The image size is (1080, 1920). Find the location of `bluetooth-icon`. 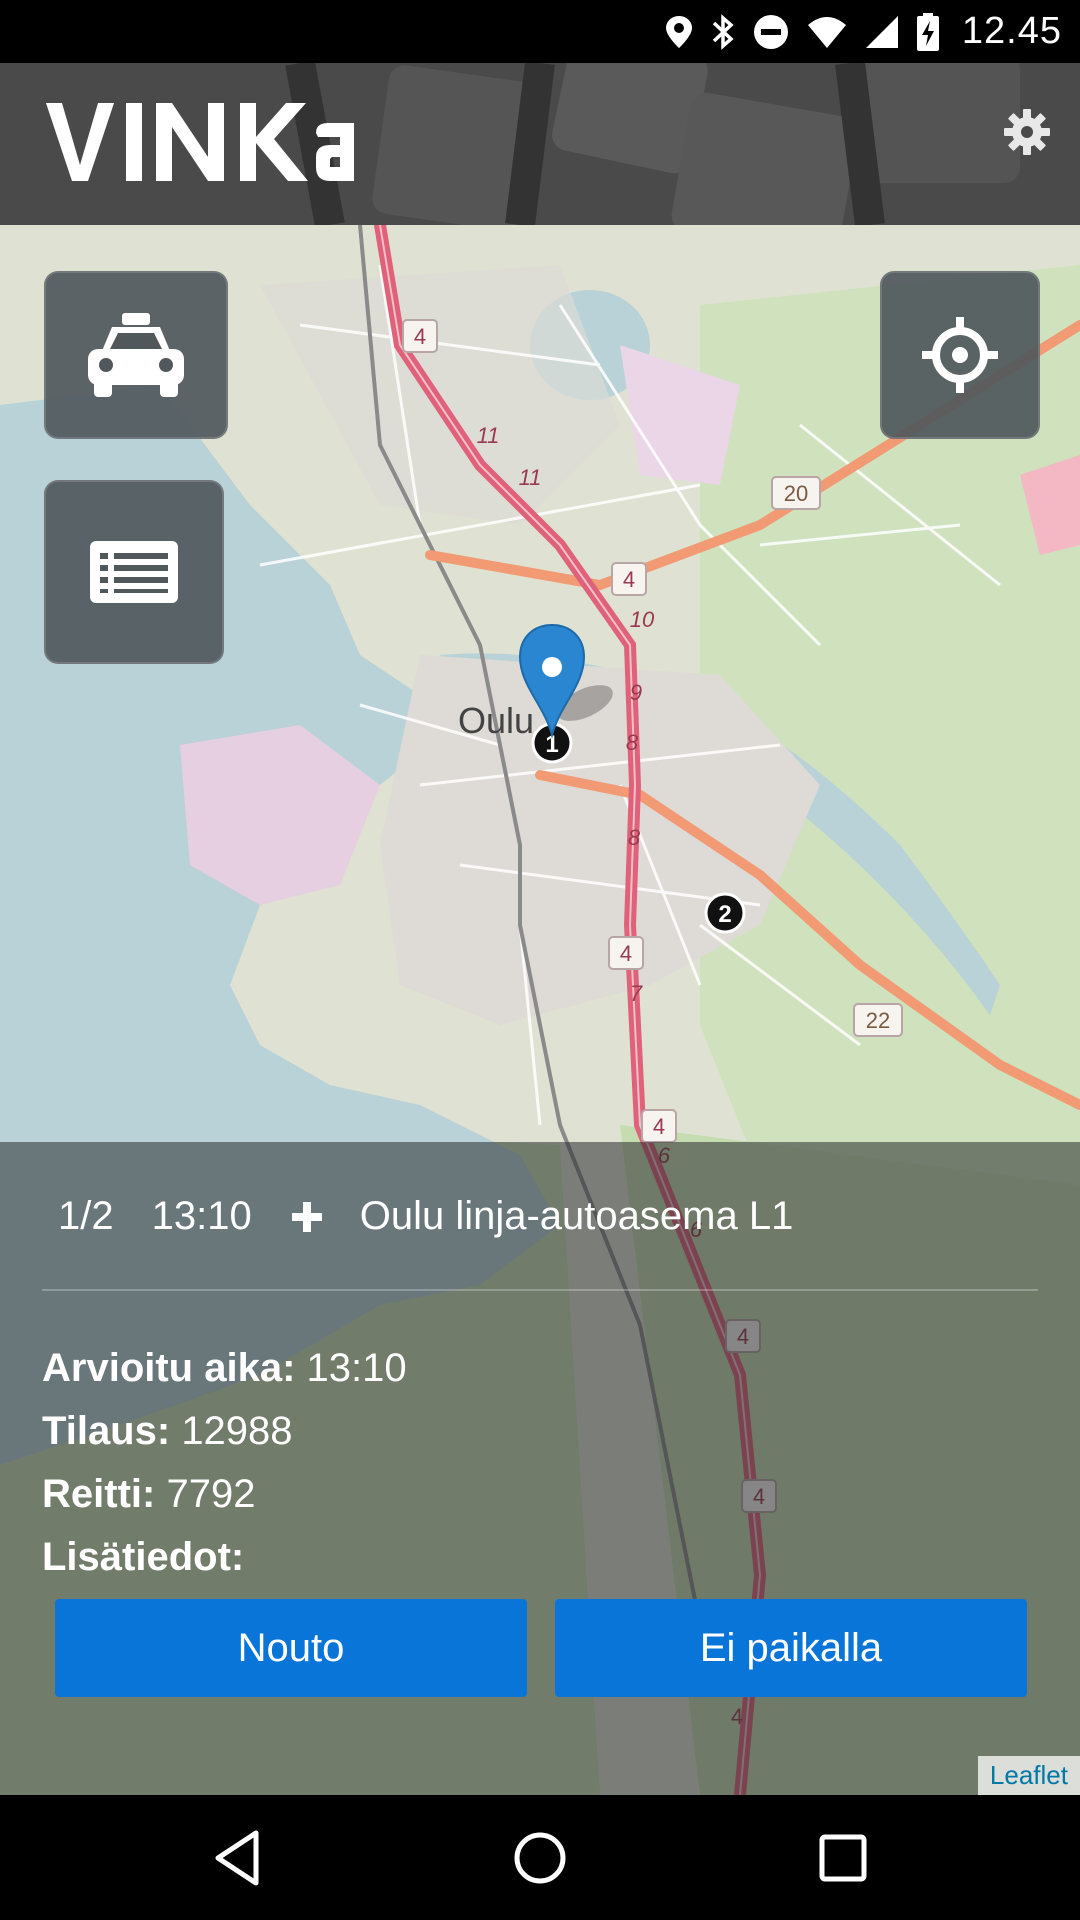

bluetooth-icon is located at coordinates (723, 31).